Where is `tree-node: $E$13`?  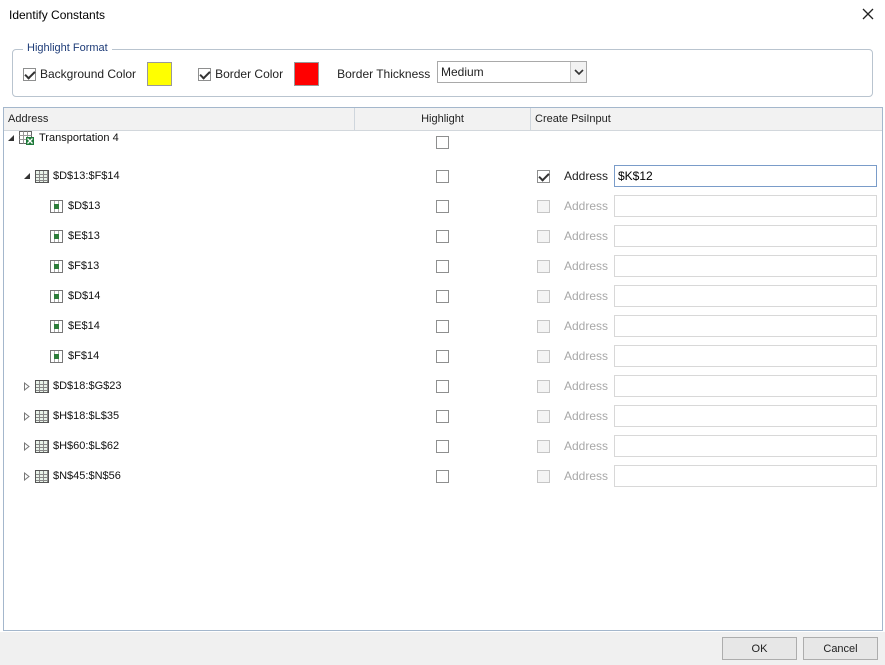
tree-node: $E$13 is located at coordinates (75, 236).